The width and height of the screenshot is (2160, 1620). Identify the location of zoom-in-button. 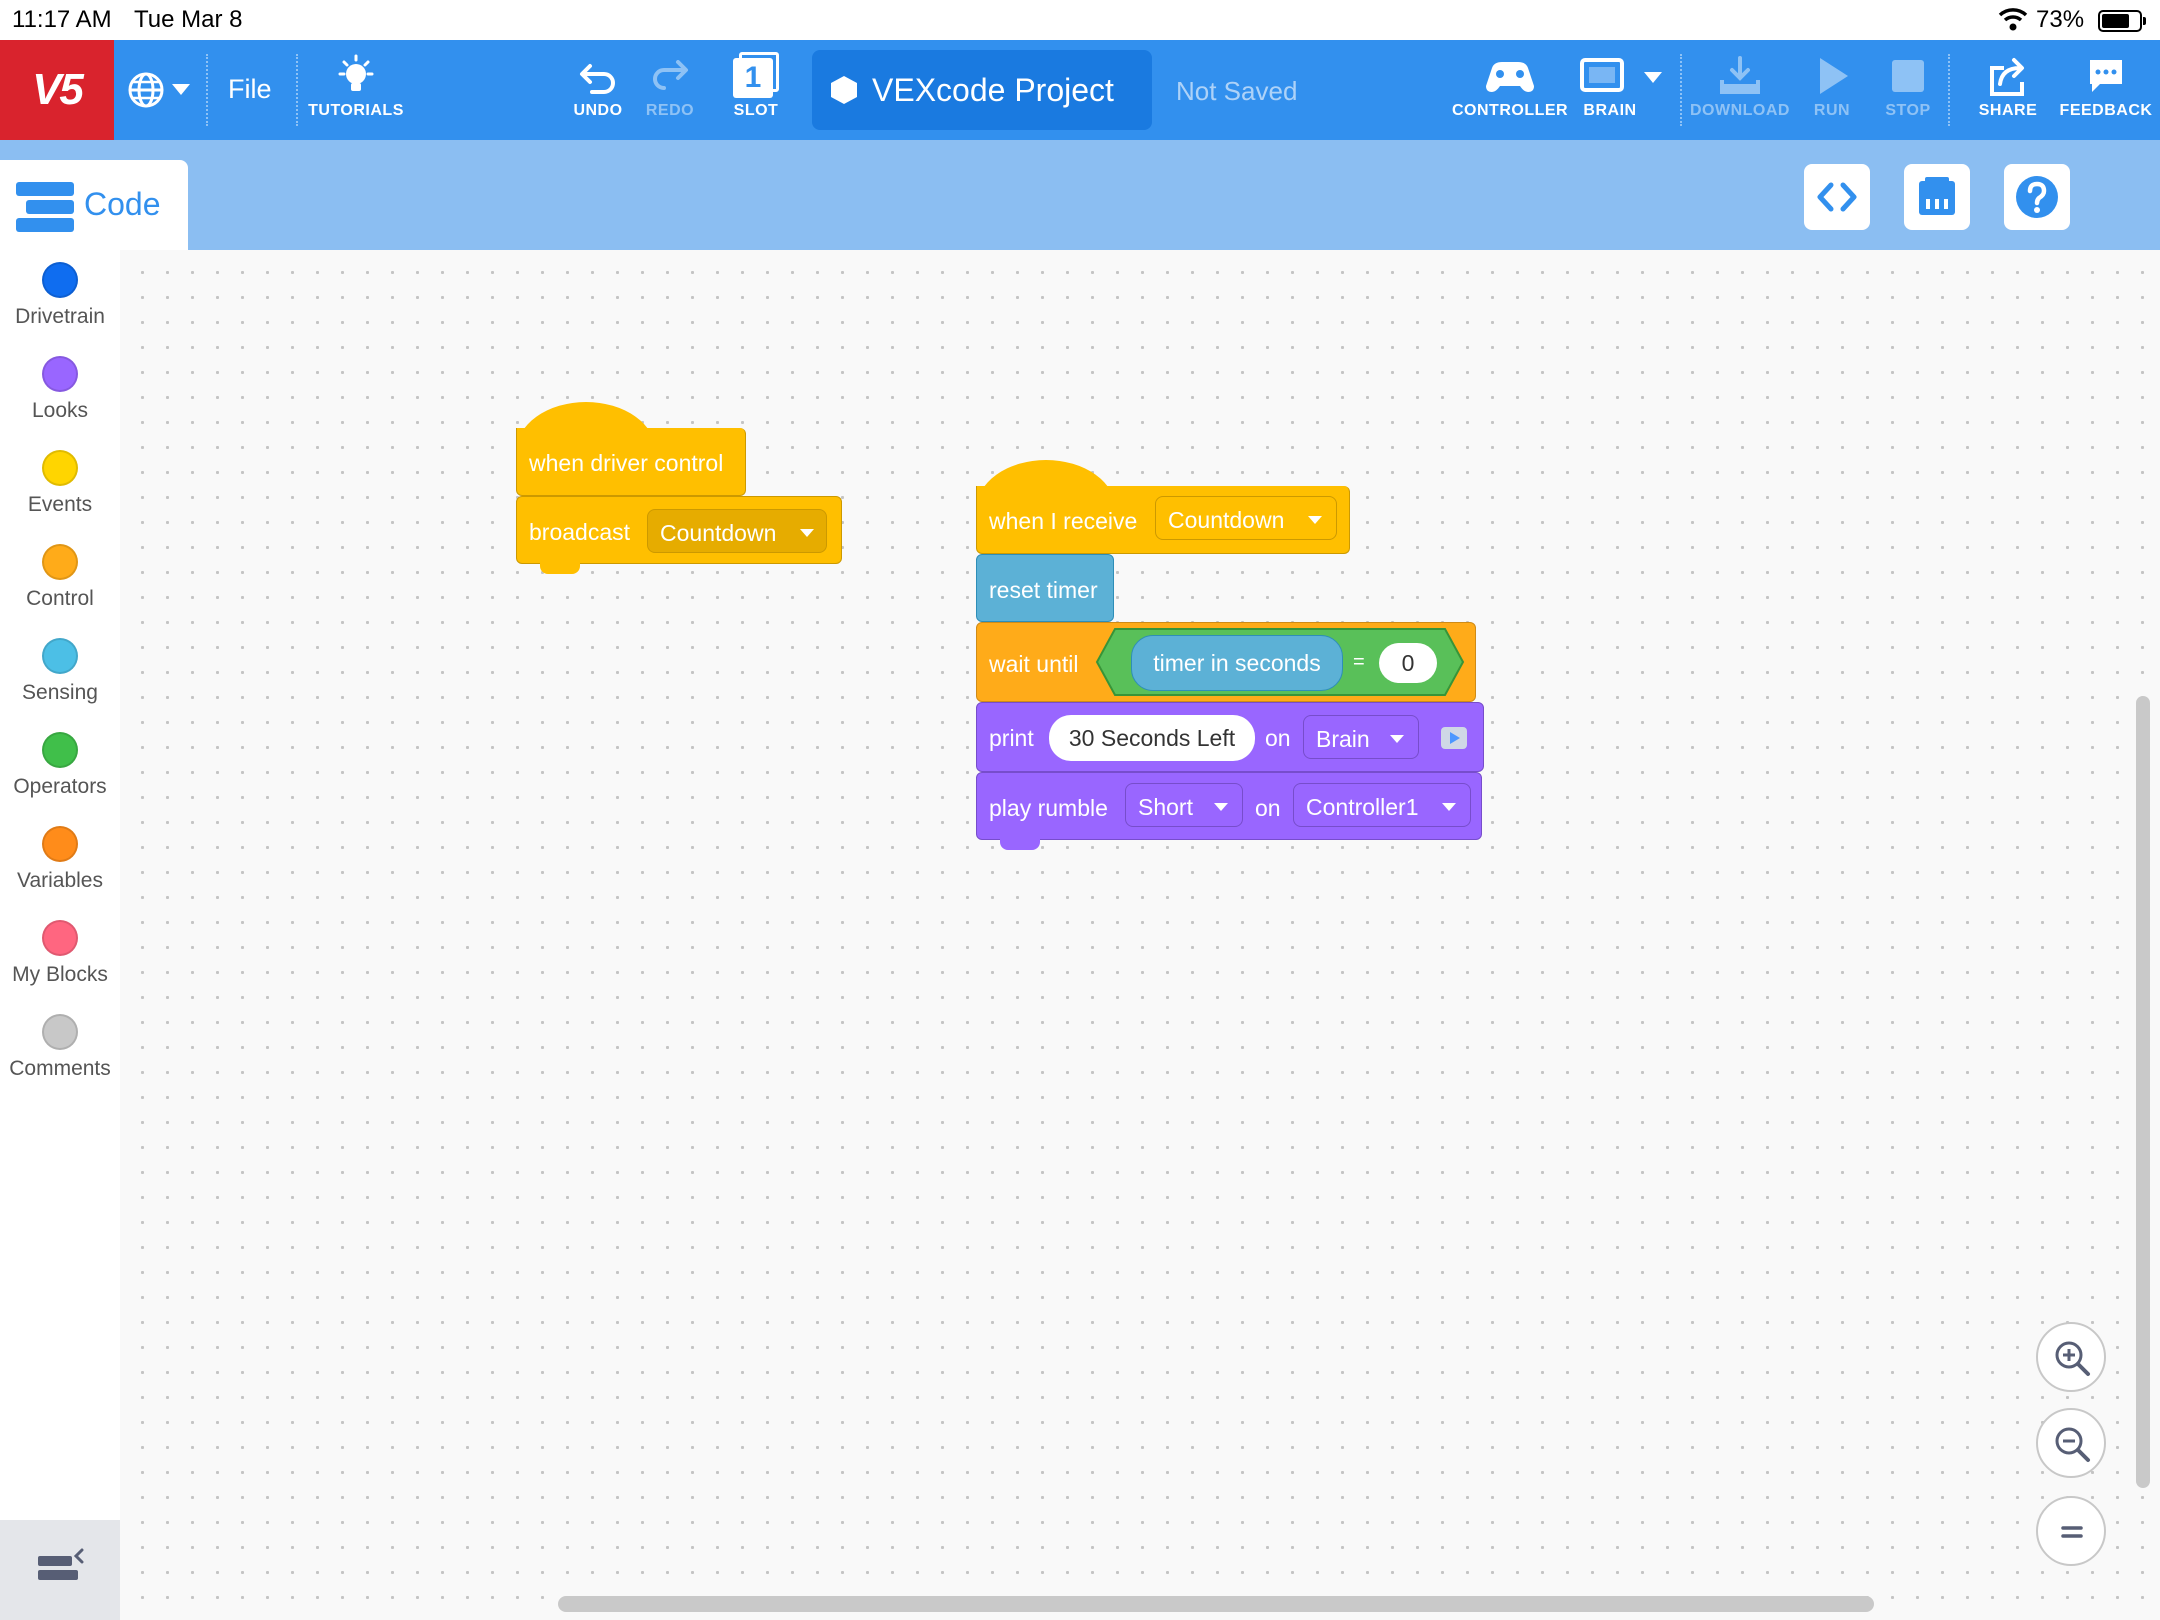
(2071, 1357).